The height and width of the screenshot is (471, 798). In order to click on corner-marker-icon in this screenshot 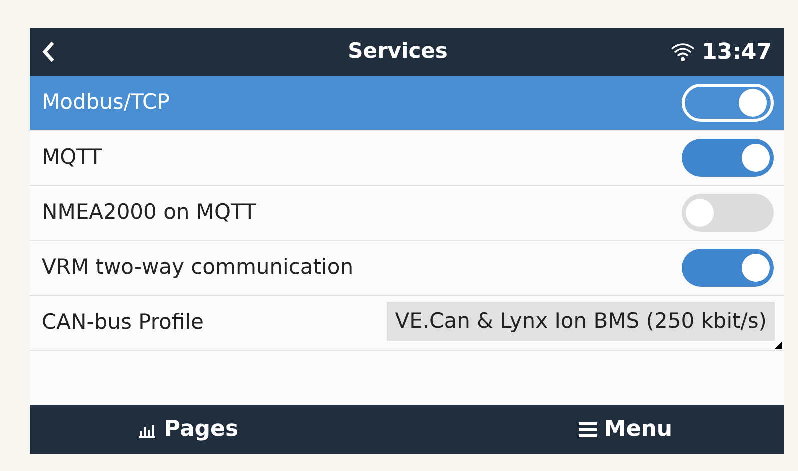, I will do `click(778, 345)`.